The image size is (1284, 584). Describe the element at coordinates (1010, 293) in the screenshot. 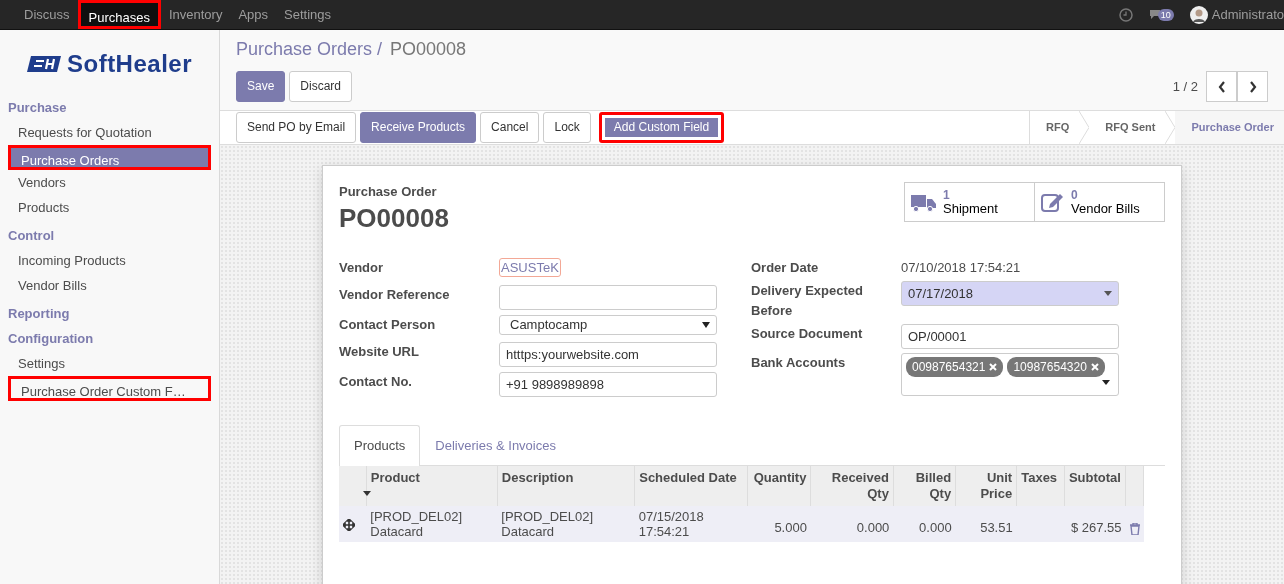

I see `date-field: 07/17/2018` at that location.